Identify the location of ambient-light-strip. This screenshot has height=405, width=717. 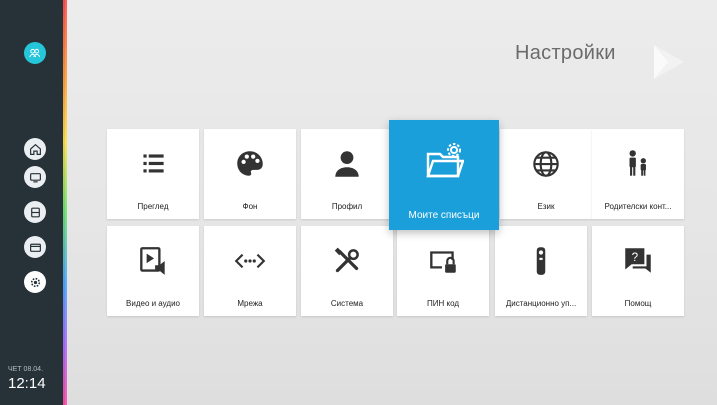
(65, 202).